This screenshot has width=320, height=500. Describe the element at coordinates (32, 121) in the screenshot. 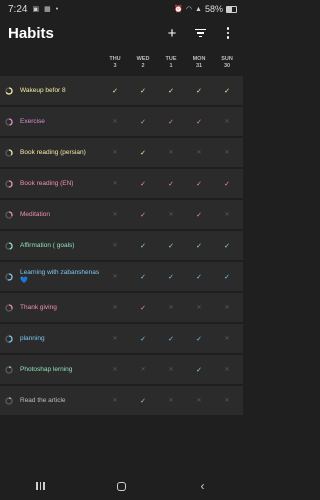

I see `habit-name: Exercise` at that location.